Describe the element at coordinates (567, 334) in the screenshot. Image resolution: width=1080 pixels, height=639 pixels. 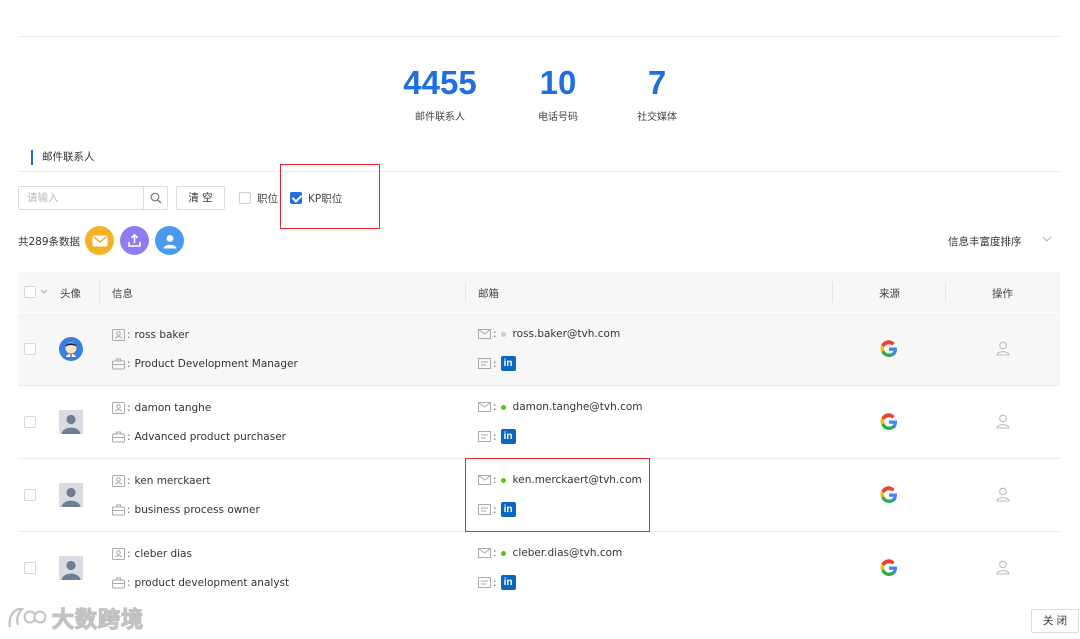
I see `contact-email: ross.baker@tvh.com` at that location.